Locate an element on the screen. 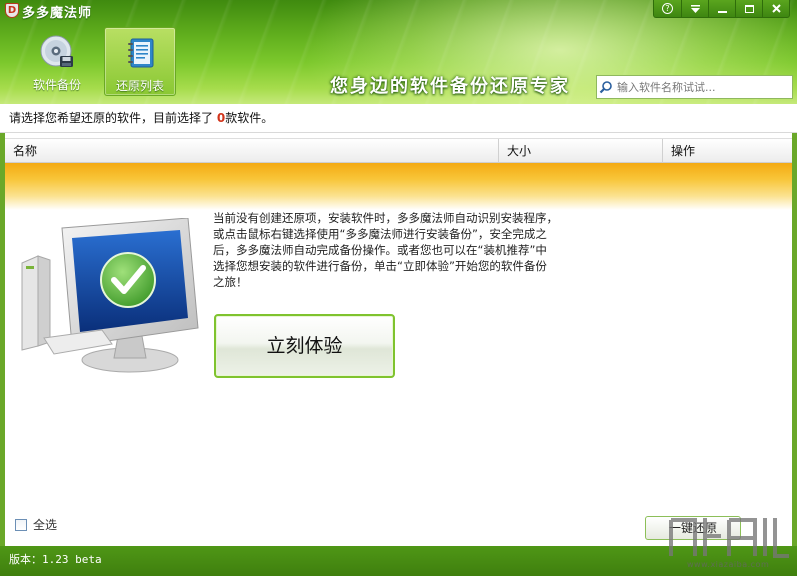 The width and height of the screenshot is (797, 576). minimize-icon is located at coordinates (722, 11).